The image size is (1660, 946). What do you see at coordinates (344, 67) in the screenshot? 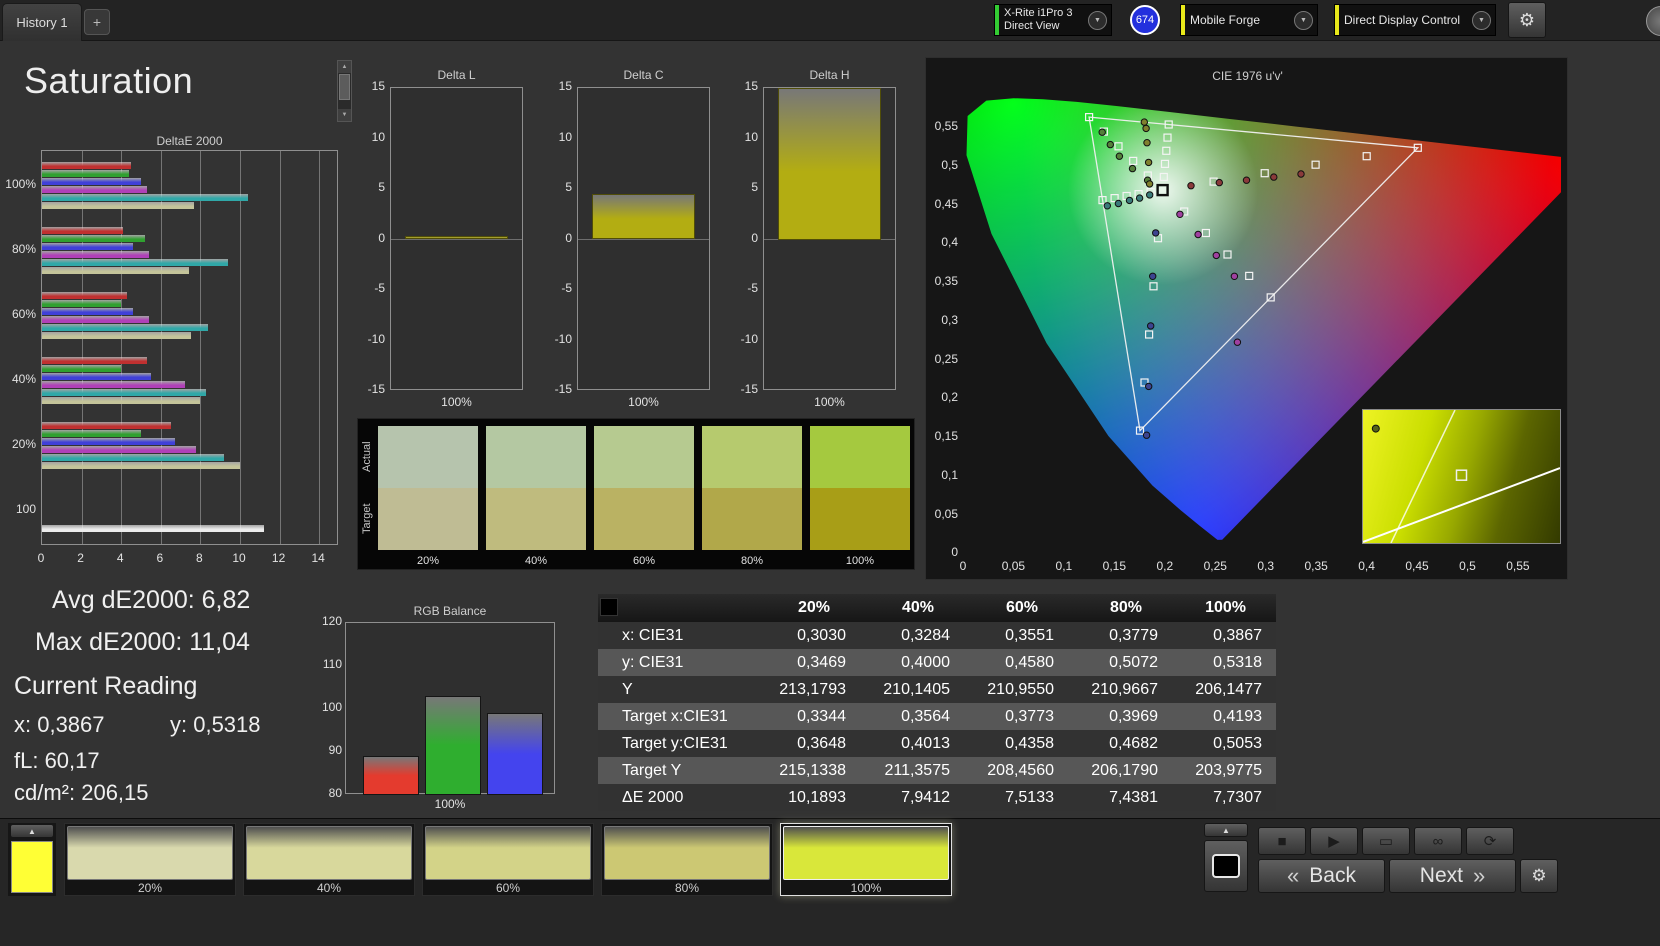
I see `scroll-up-button: ▲` at bounding box center [344, 67].